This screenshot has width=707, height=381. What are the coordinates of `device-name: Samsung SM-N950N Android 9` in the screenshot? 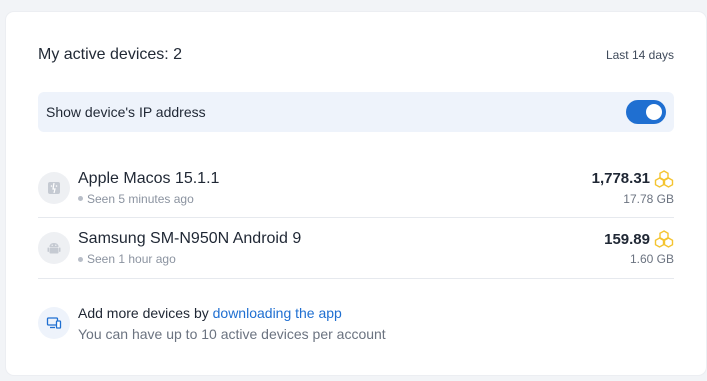 It's located at (190, 238).